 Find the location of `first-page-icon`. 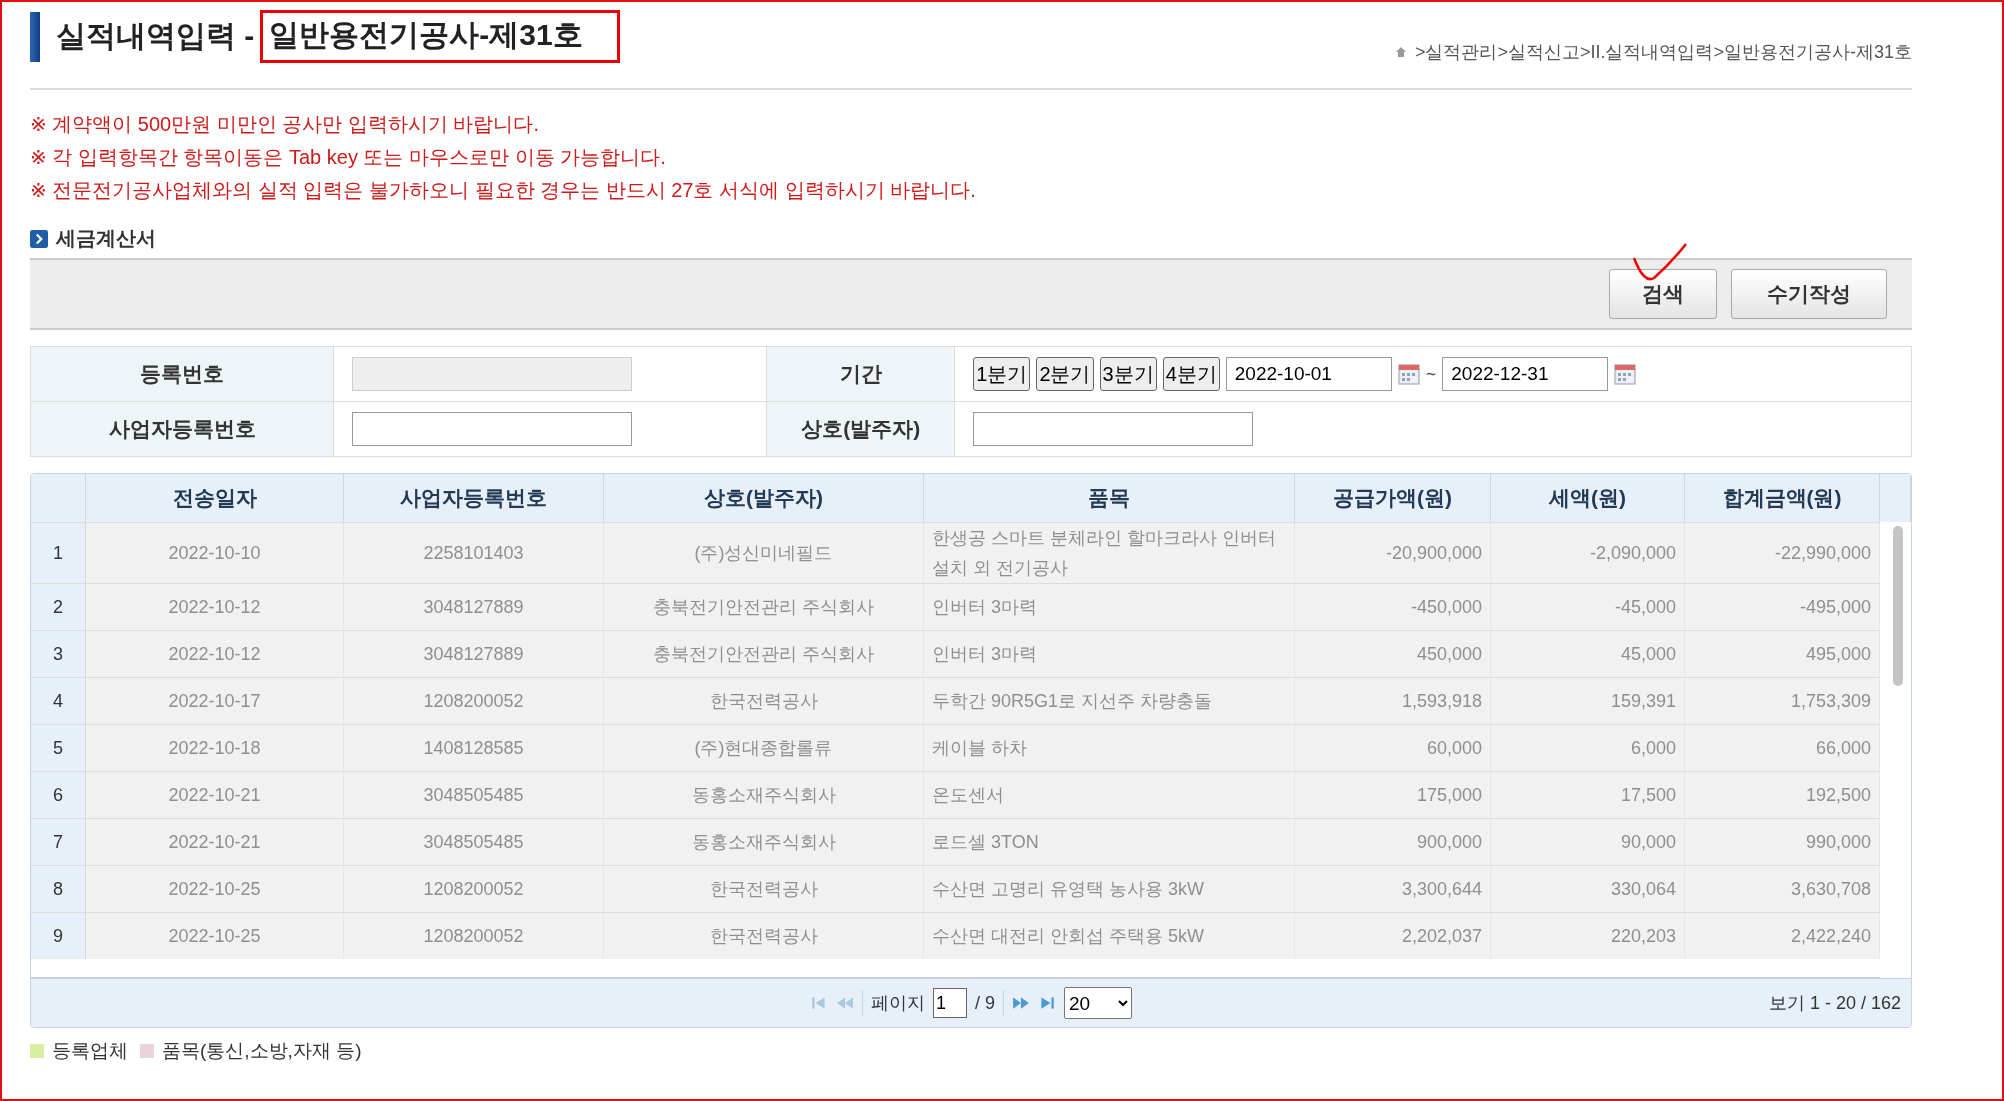

first-page-icon is located at coordinates (819, 1003).